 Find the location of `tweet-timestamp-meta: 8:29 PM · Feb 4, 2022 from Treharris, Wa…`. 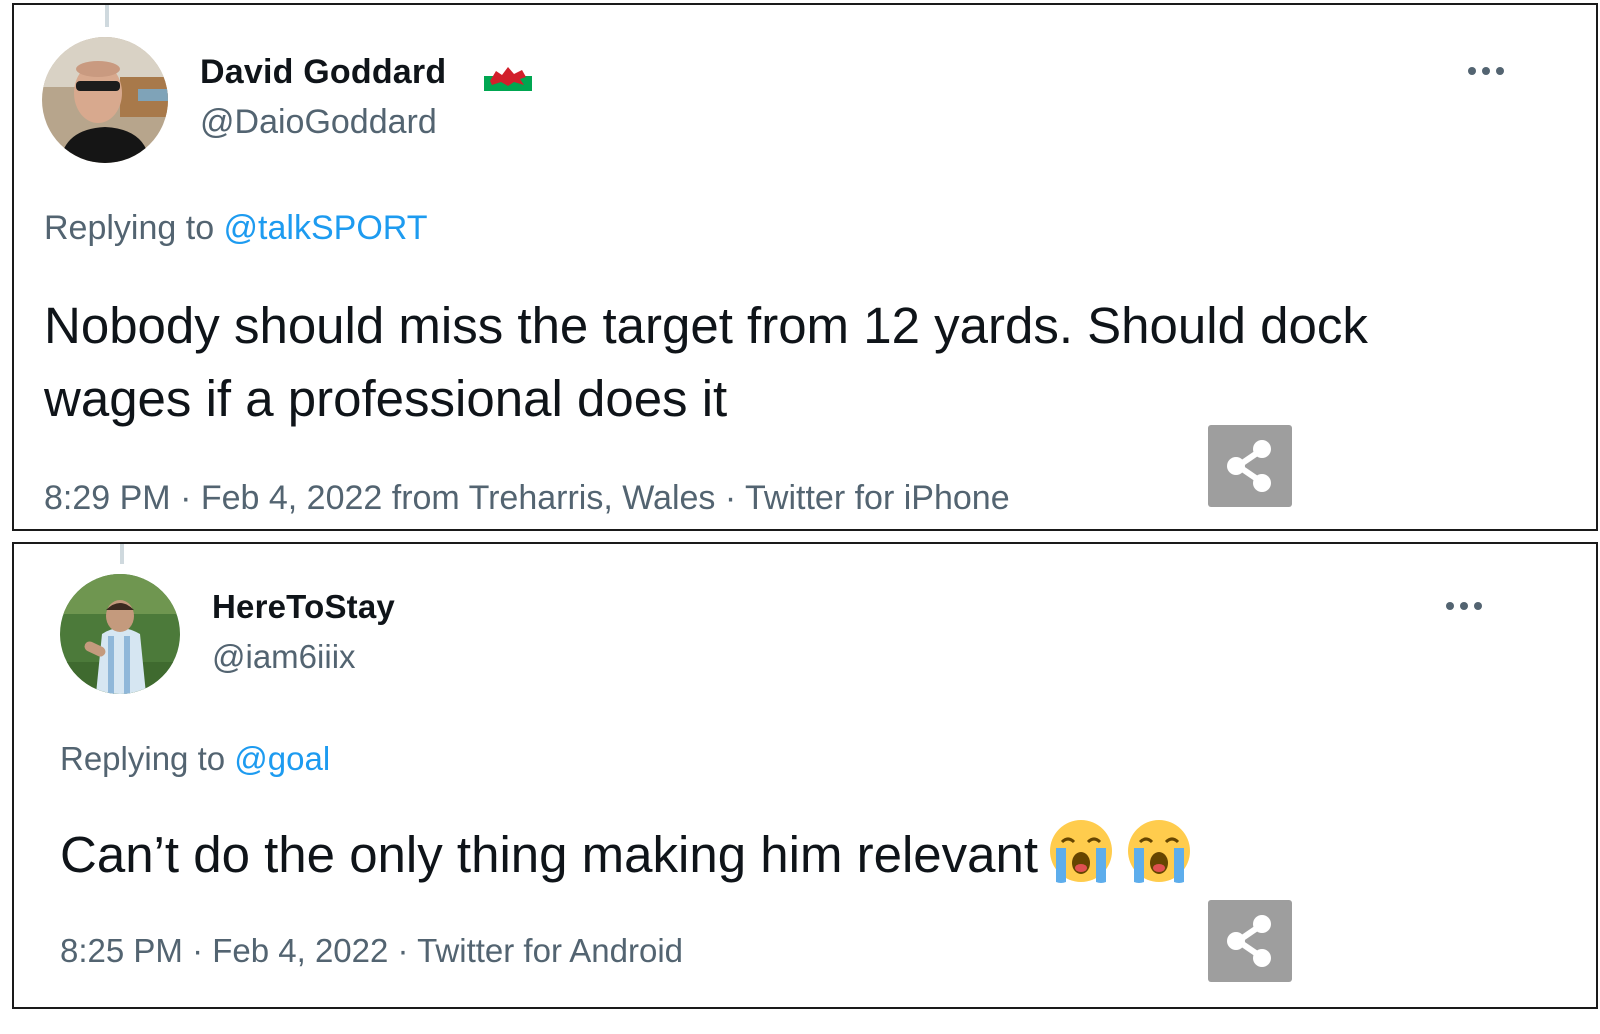

tweet-timestamp-meta: 8:29 PM · Feb 4, 2022 from Treharris, Wa… is located at coordinates (527, 498).